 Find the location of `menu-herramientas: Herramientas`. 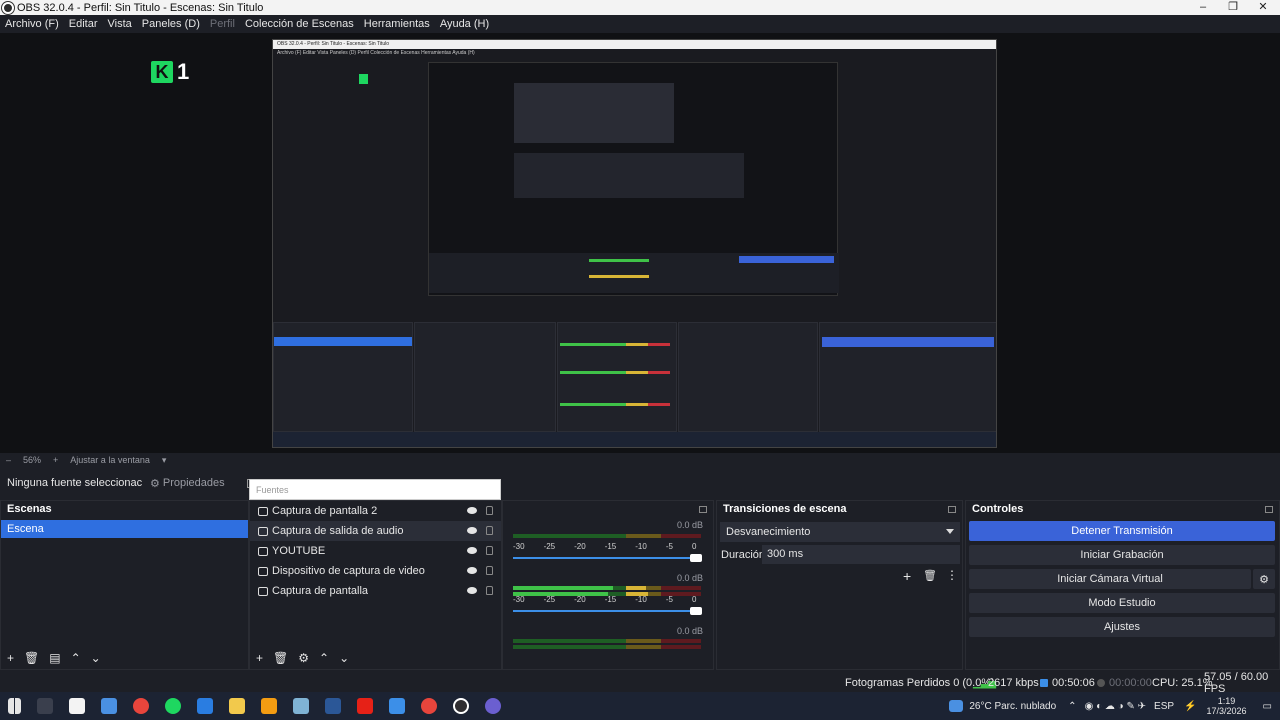

menu-herramientas: Herramientas is located at coordinates (397, 24).